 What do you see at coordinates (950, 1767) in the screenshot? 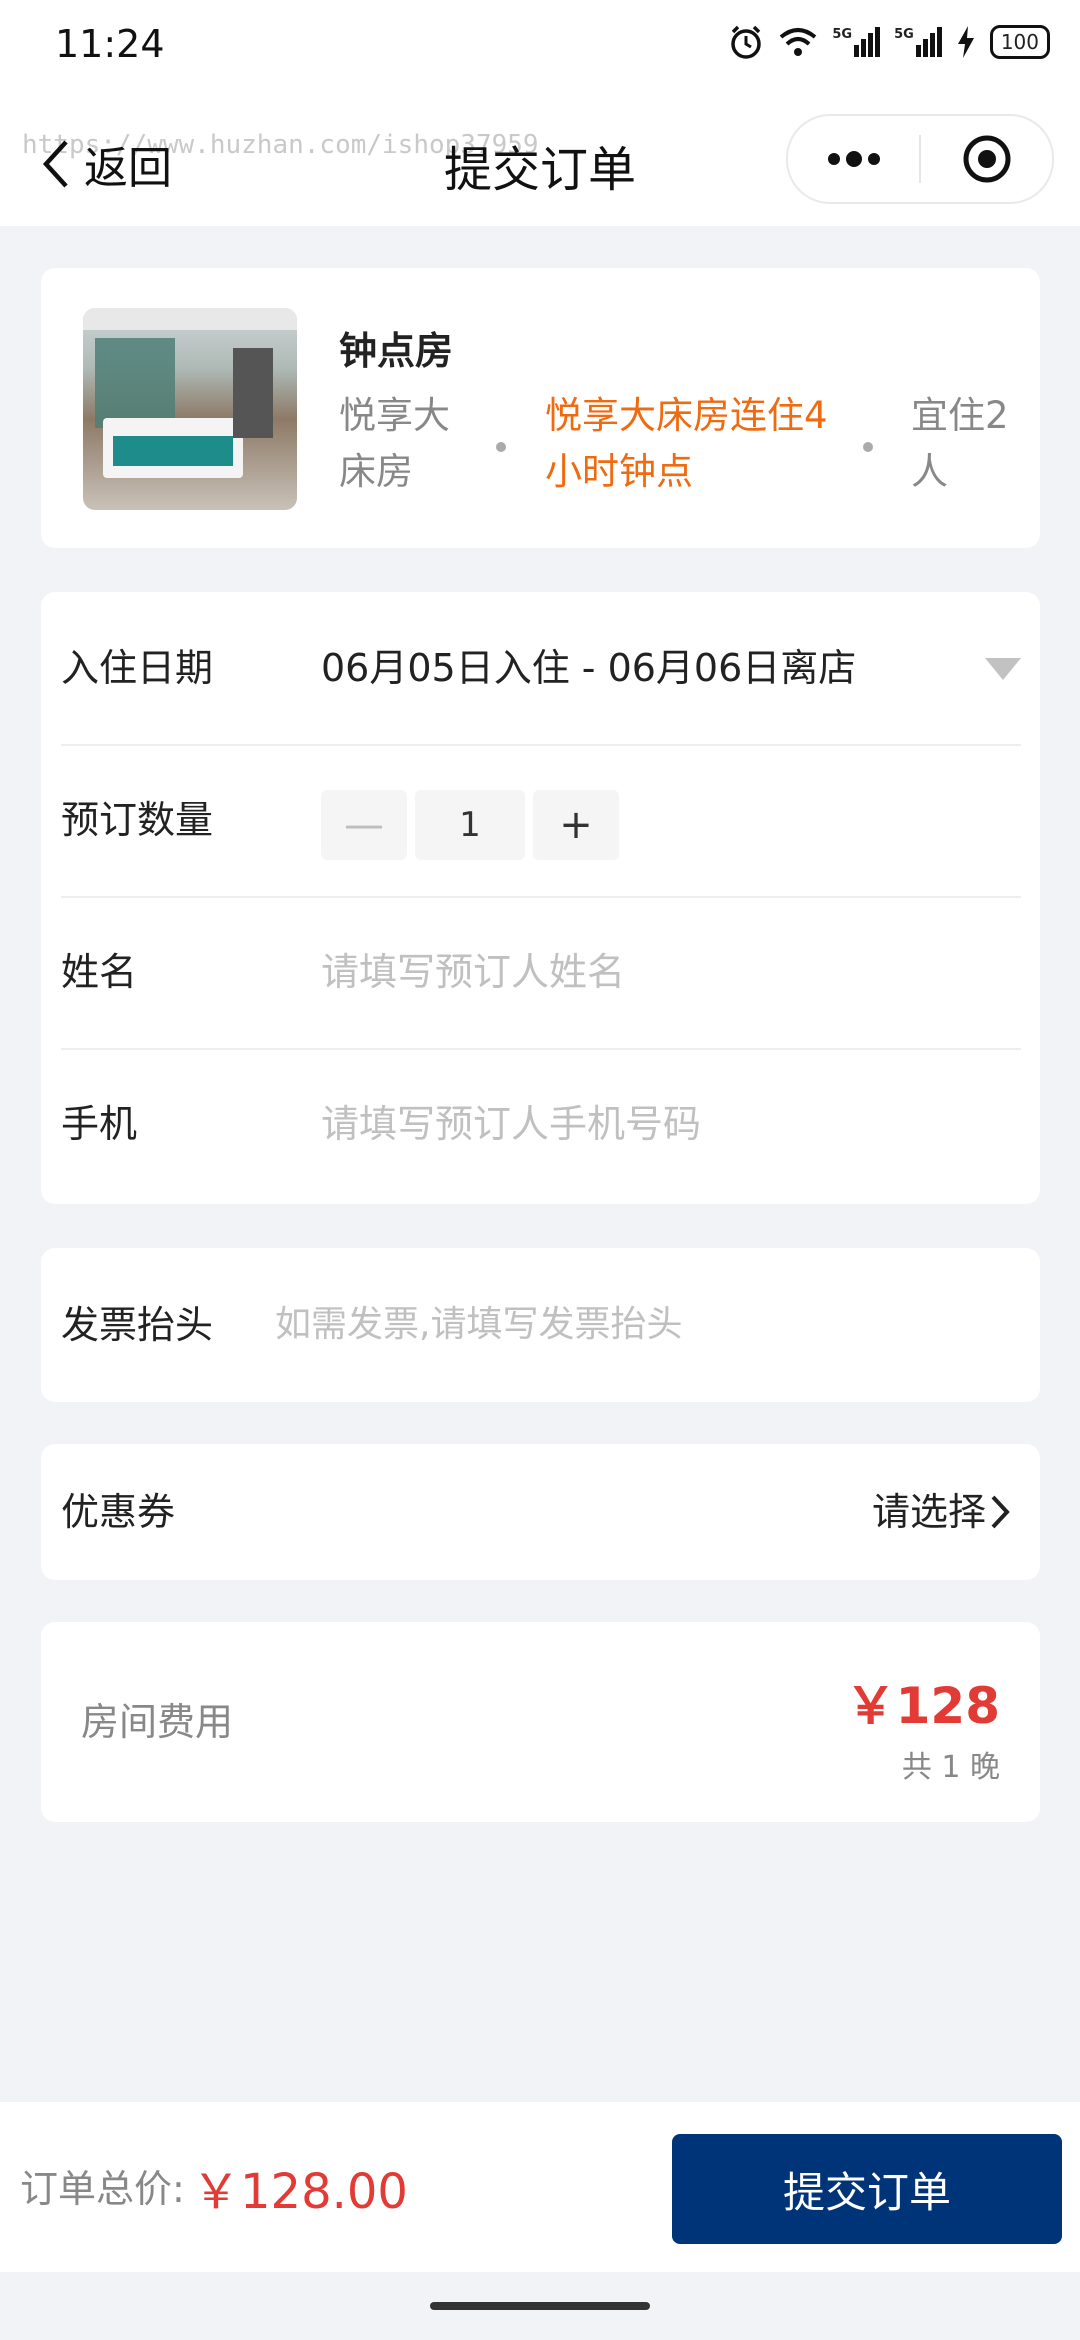
I see `fee-nights: 共 1 晚` at bounding box center [950, 1767].